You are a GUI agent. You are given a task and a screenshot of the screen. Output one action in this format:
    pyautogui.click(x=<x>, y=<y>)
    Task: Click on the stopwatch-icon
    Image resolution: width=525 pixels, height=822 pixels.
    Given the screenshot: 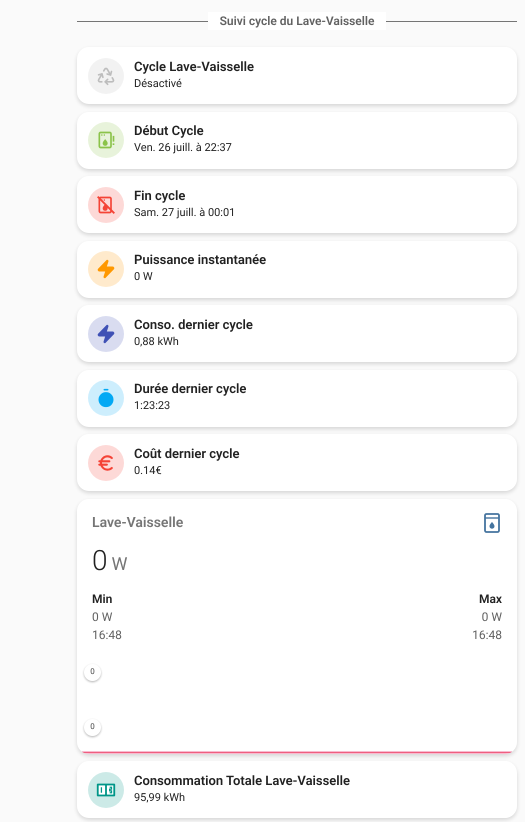 What is the action you would take?
    pyautogui.click(x=106, y=398)
    